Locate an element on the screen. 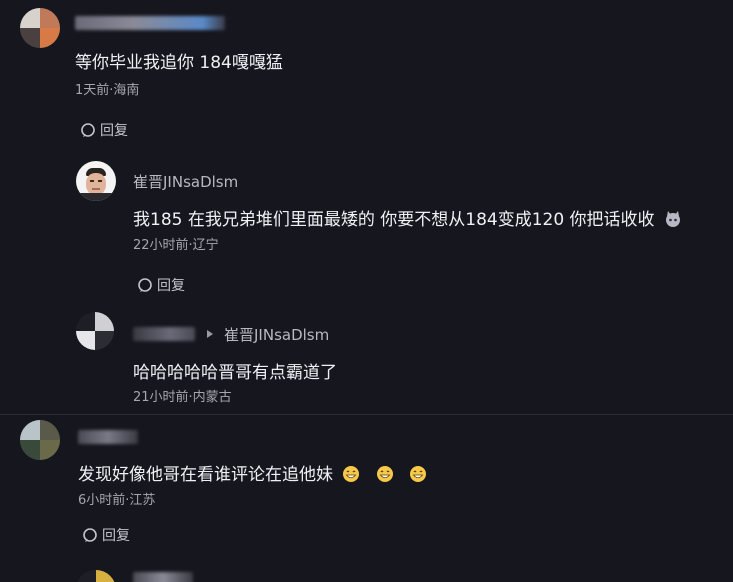 Image resolution: width=733 pixels, height=582 pixels. comment-text: 发现好像他哥在看谁评论在追他妹 is located at coordinates (252, 472).